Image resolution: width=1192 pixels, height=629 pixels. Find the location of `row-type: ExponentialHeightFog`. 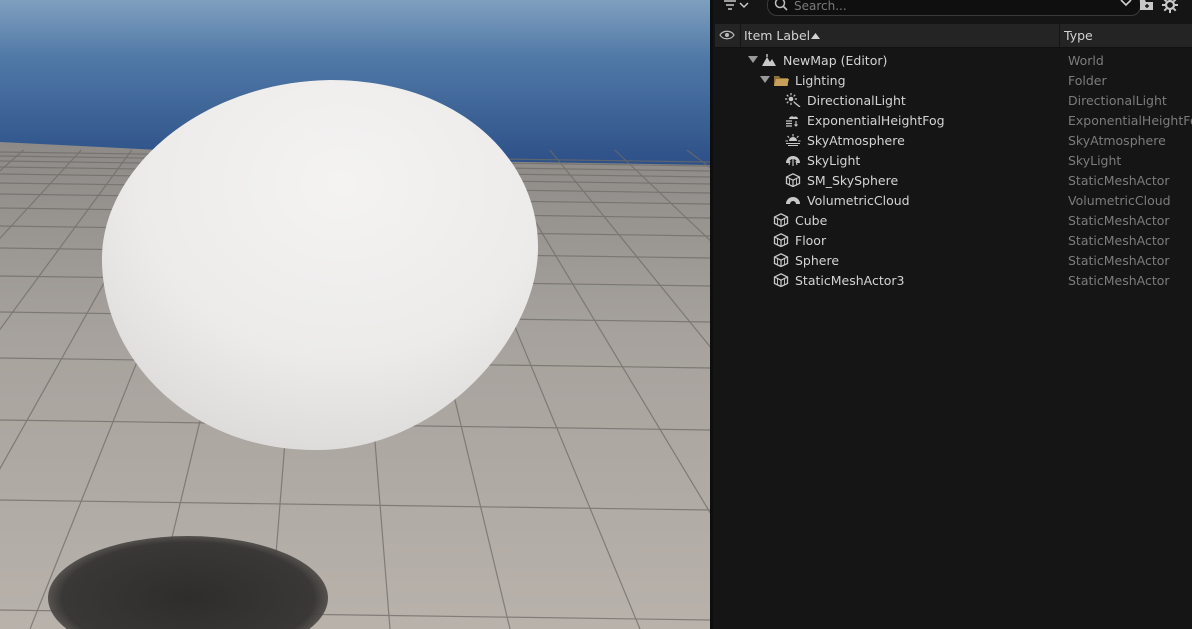

row-type: ExponentialHeightFog is located at coordinates (1130, 120).